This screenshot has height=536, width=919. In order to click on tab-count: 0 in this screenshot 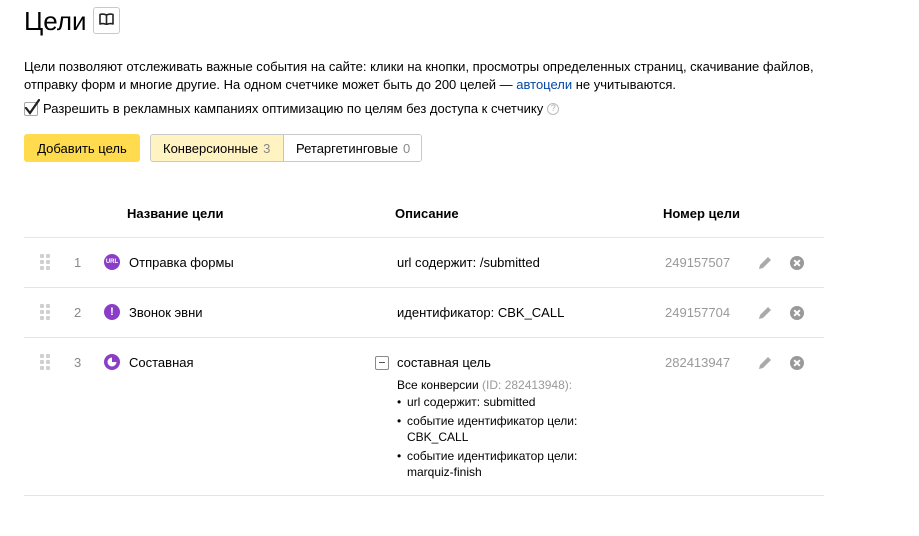, I will do `click(406, 148)`.